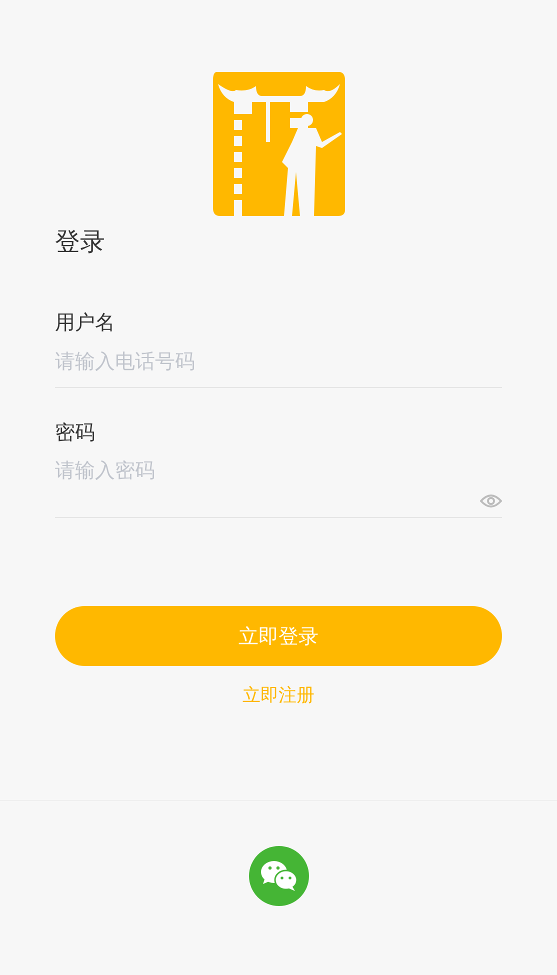 This screenshot has width=557, height=975. What do you see at coordinates (80, 241) in the screenshot?
I see `page-title: 登录` at bounding box center [80, 241].